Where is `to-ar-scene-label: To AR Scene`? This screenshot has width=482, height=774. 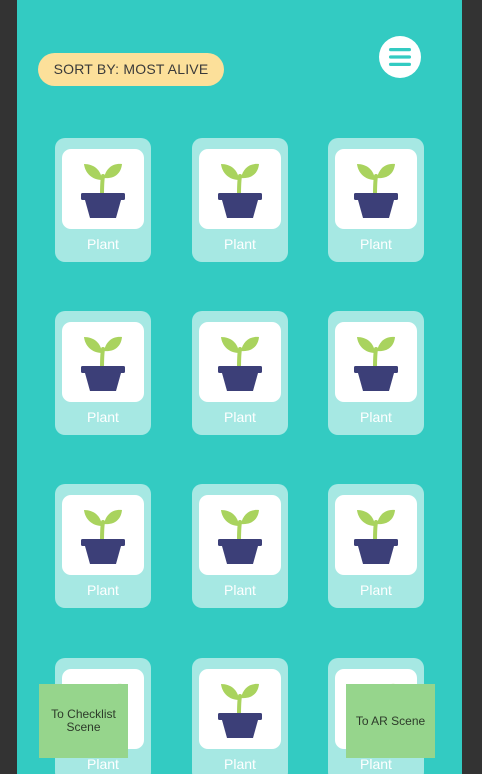 to-ar-scene-label: To AR Scene is located at coordinates (390, 720).